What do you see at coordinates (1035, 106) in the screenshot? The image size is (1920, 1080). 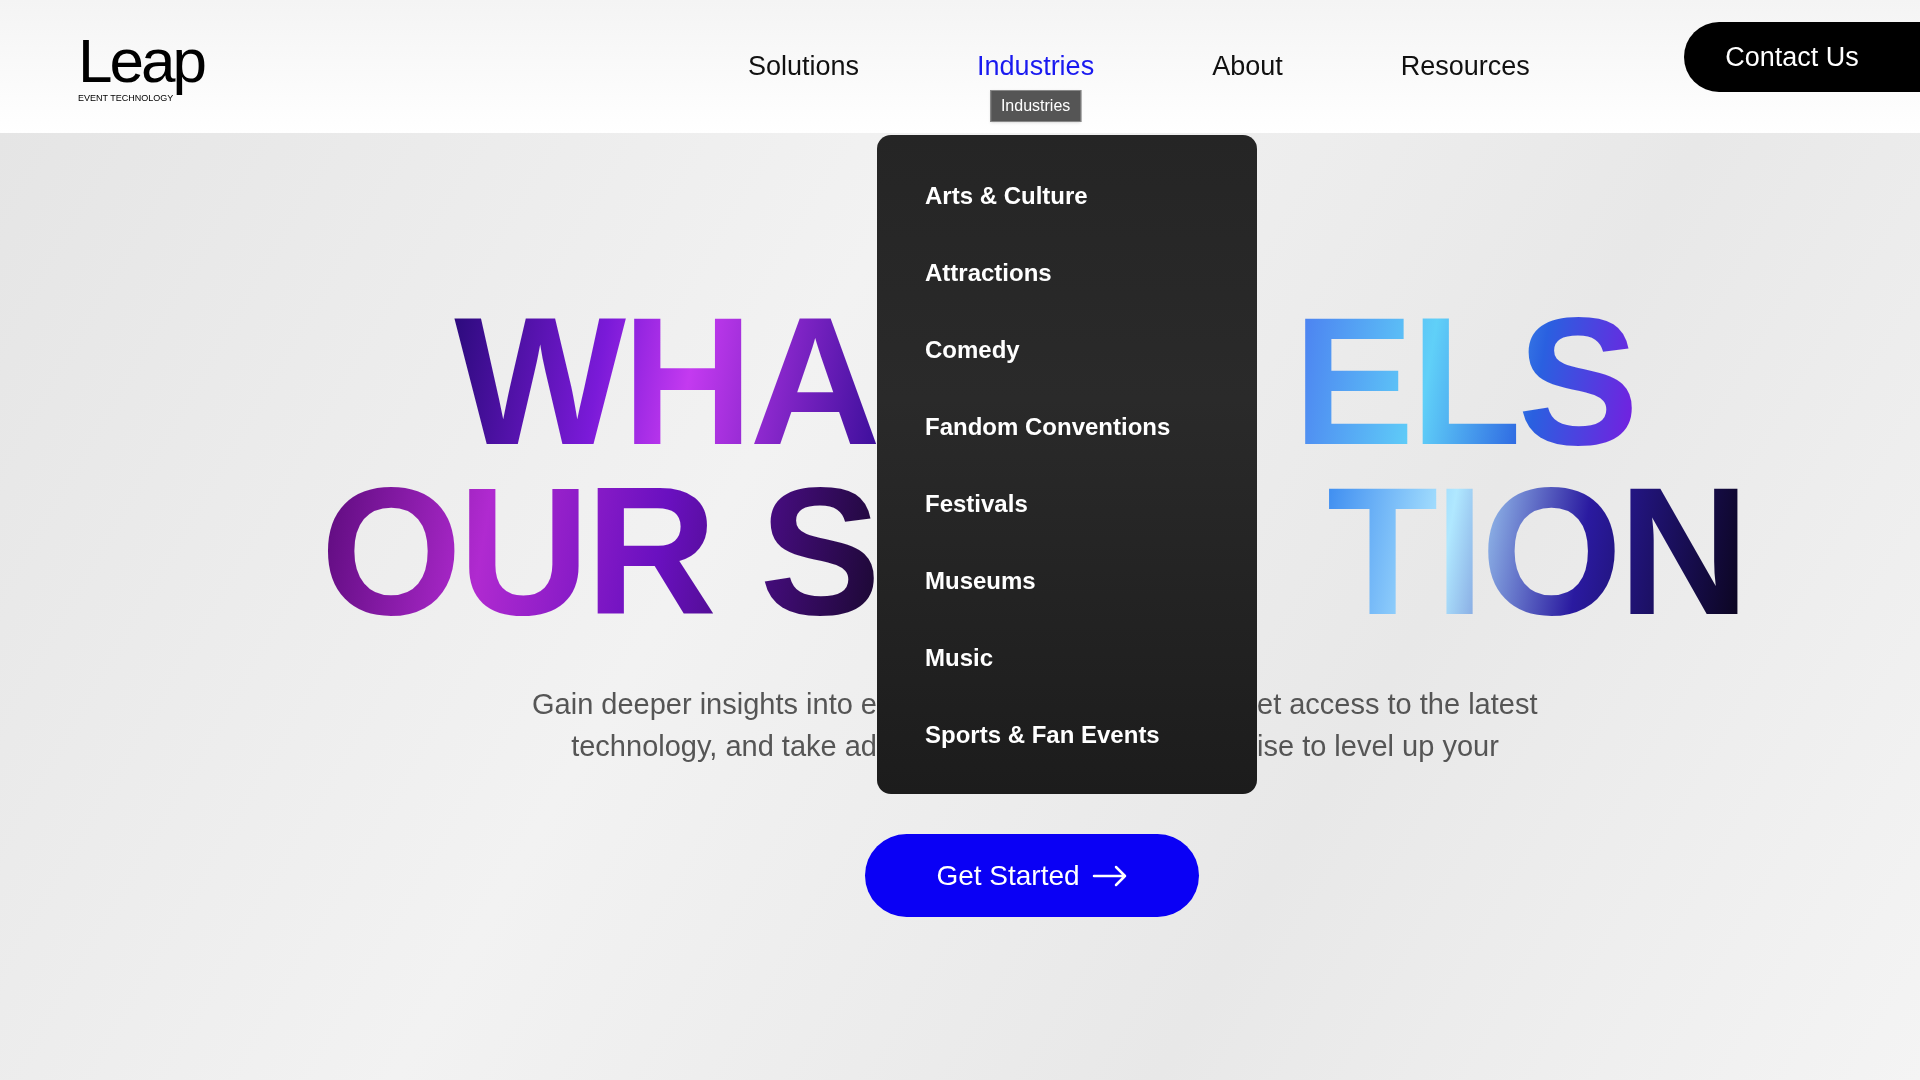 I see `tooltip: Industries` at bounding box center [1035, 106].